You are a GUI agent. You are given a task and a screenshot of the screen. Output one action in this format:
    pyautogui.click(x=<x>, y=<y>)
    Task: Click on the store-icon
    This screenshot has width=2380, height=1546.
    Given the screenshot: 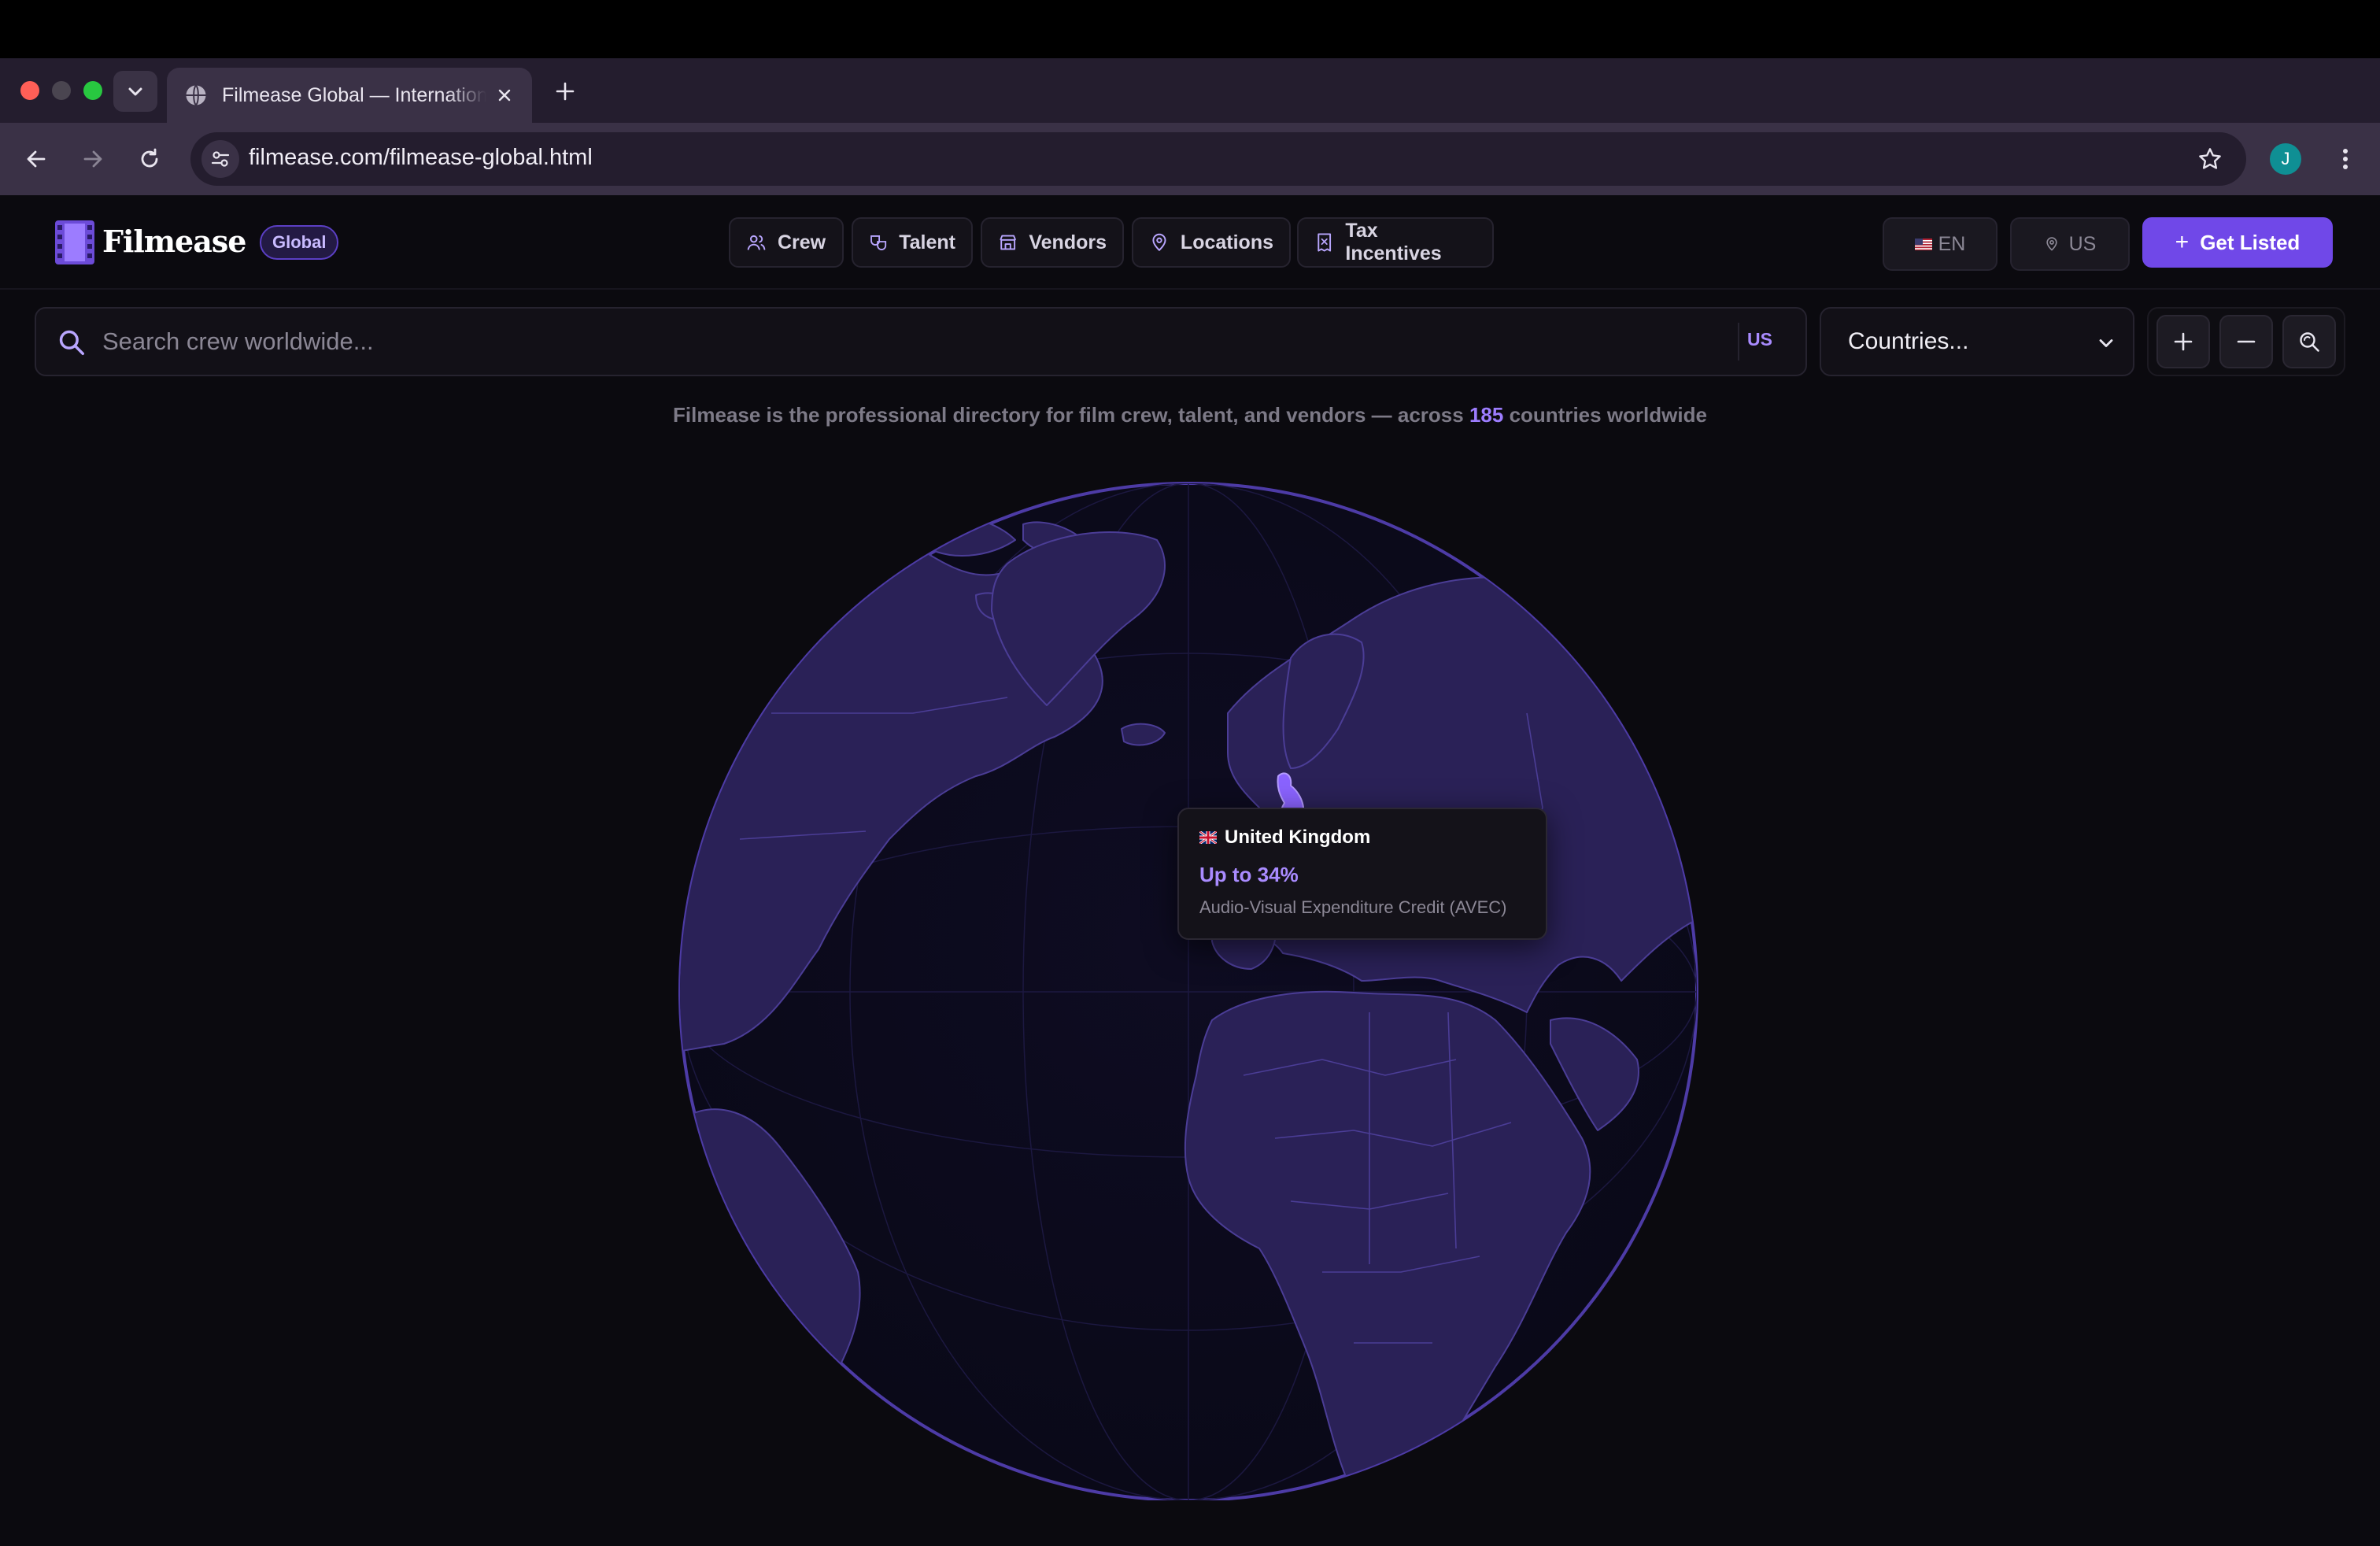 What is the action you would take?
    pyautogui.click(x=1008, y=243)
    